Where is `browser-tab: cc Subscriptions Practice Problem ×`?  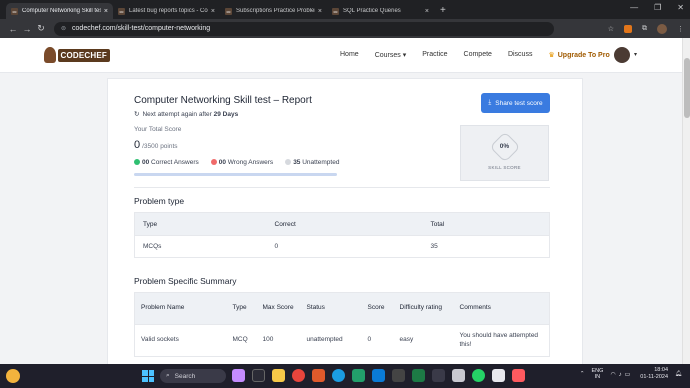 browser-tab: cc Subscriptions Practice Problem × is located at coordinates (273, 11).